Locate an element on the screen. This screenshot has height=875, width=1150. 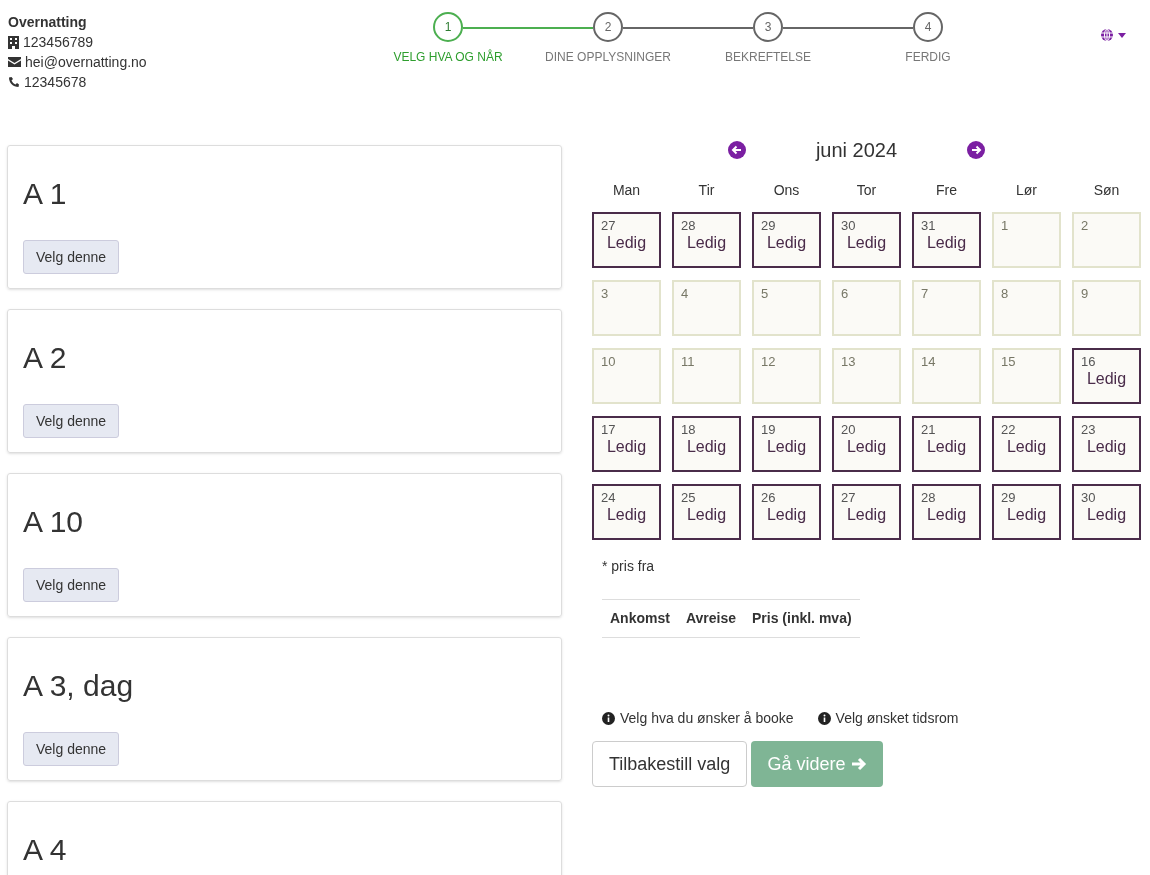
calendar-day: 8 is located at coordinates (1026, 308).